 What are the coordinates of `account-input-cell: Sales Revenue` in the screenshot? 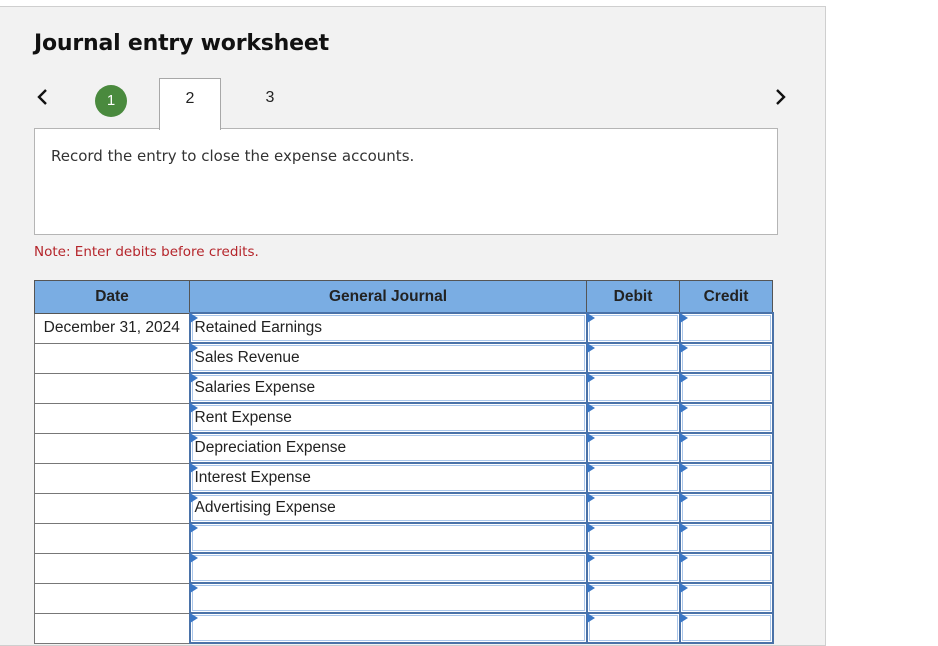 It's located at (388, 358).